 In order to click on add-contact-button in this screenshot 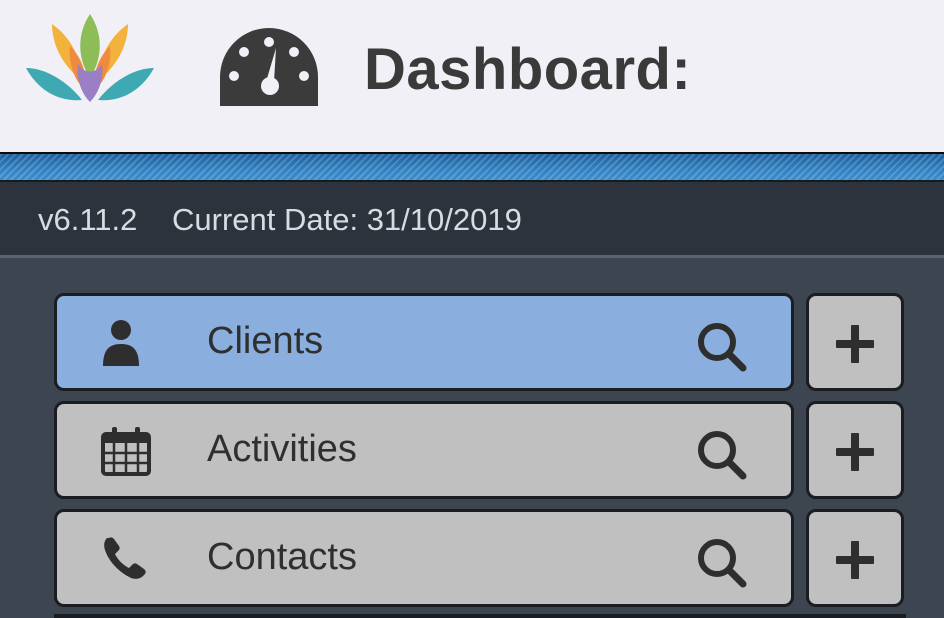, I will do `click(855, 558)`.